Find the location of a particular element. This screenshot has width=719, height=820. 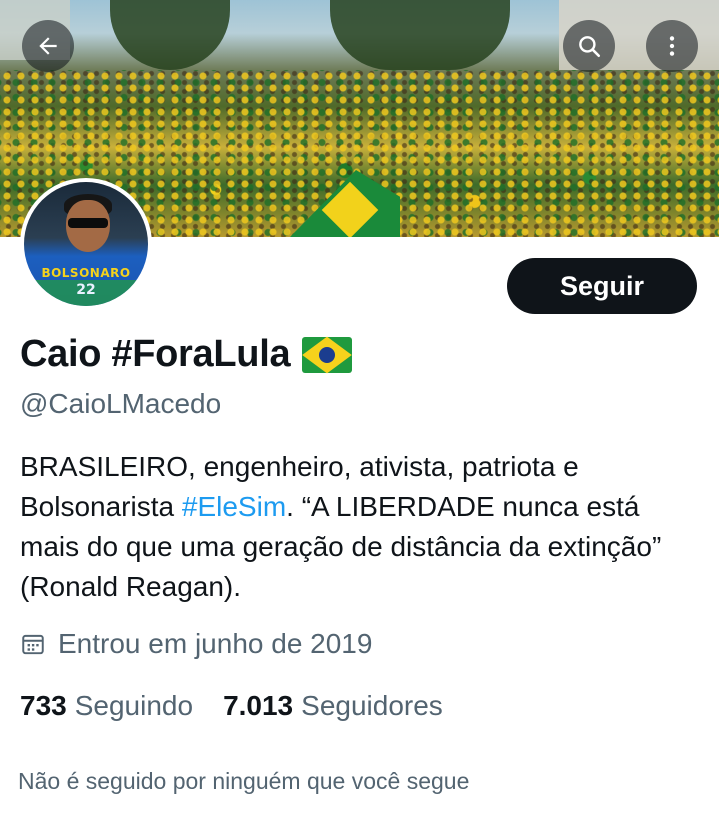

search-icon is located at coordinates (590, 47).